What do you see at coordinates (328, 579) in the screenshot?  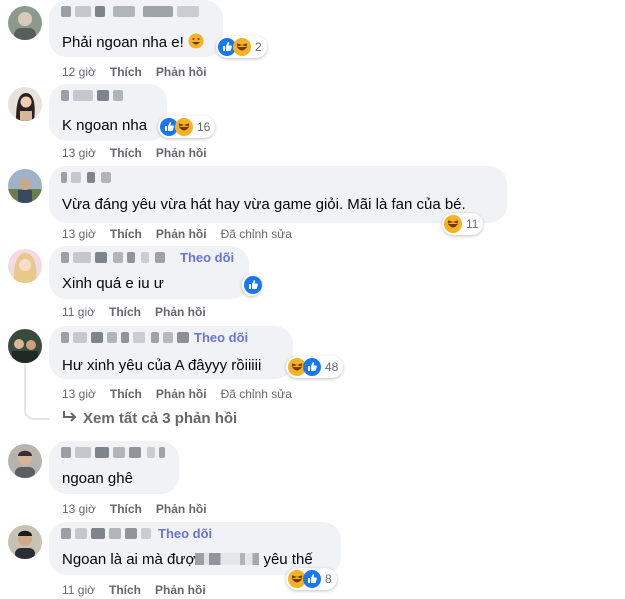 I see `reaction-count: 8` at bounding box center [328, 579].